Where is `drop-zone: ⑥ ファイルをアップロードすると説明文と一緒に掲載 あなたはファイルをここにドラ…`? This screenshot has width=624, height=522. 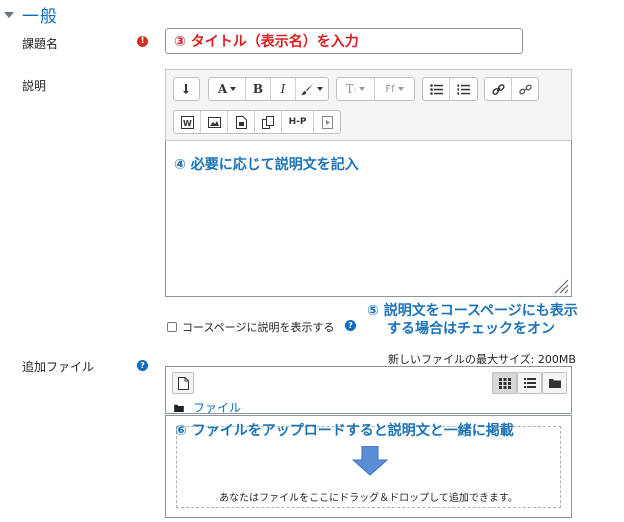
drop-zone: ⑥ ファイルをアップロードすると説明文と一緒に掲載 あなたはファイルをここにドラ… is located at coordinates (368, 466).